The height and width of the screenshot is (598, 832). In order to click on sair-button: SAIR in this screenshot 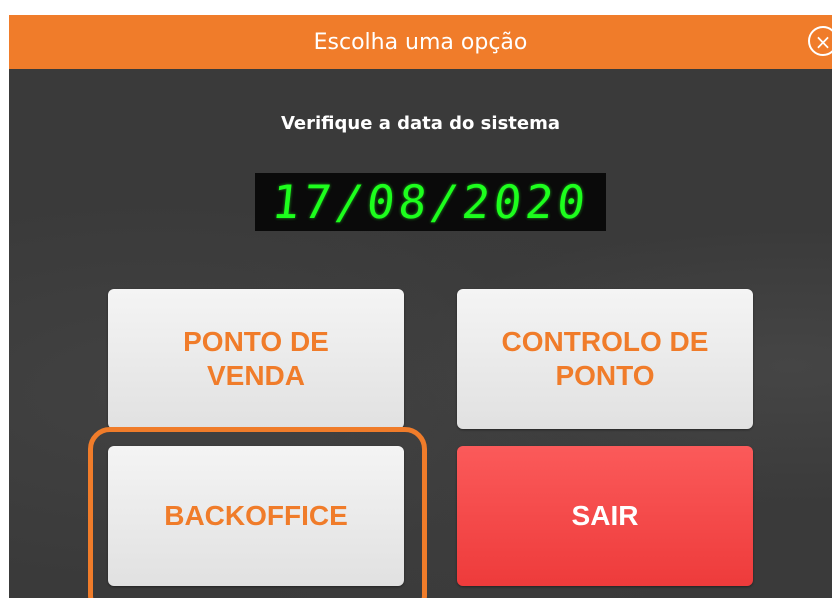, I will do `click(605, 516)`.